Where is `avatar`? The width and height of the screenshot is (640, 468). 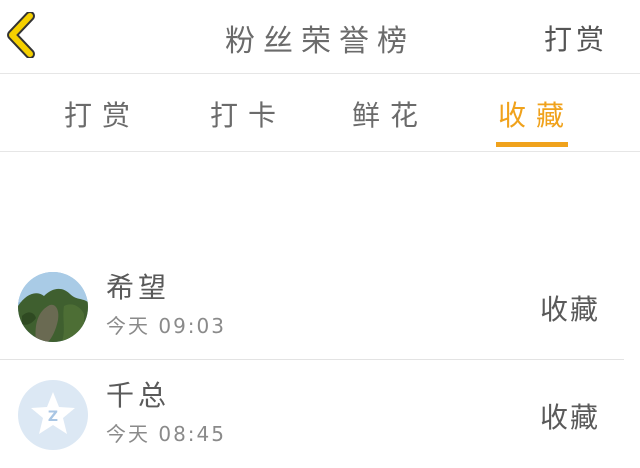
avatar is located at coordinates (53, 307).